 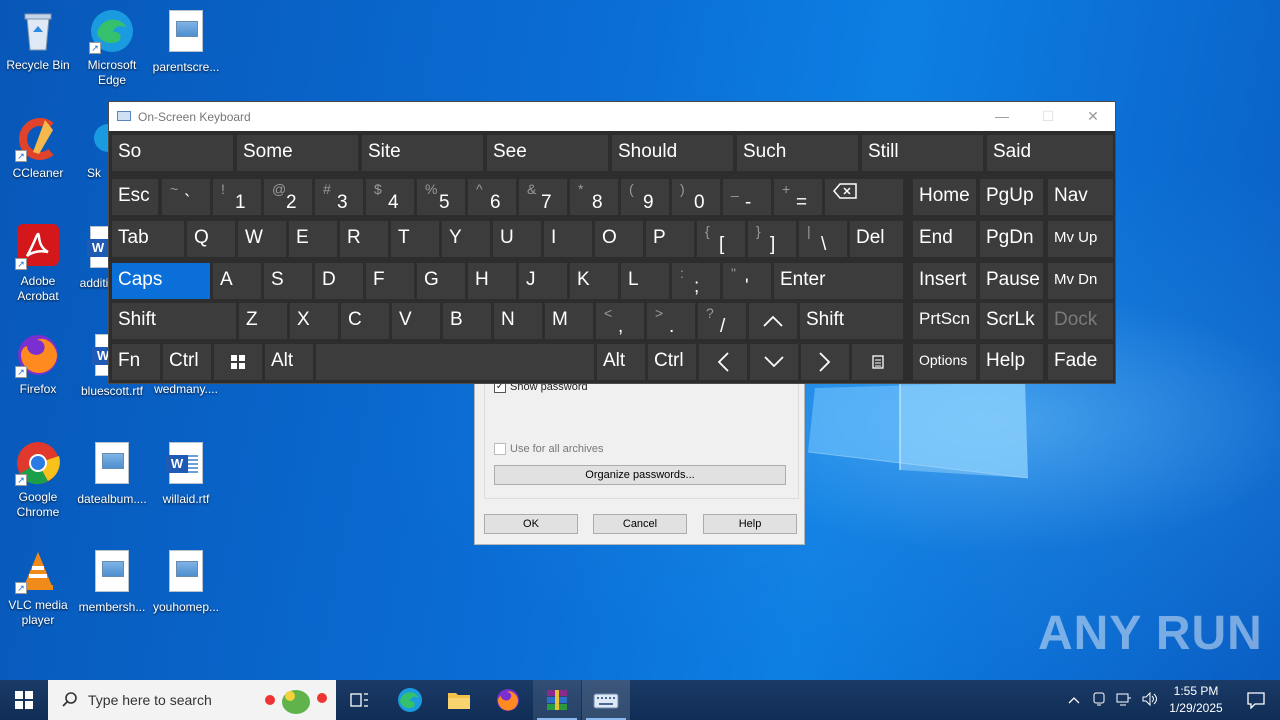 What do you see at coordinates (543, 281) in the screenshot?
I see `key-j: J` at bounding box center [543, 281].